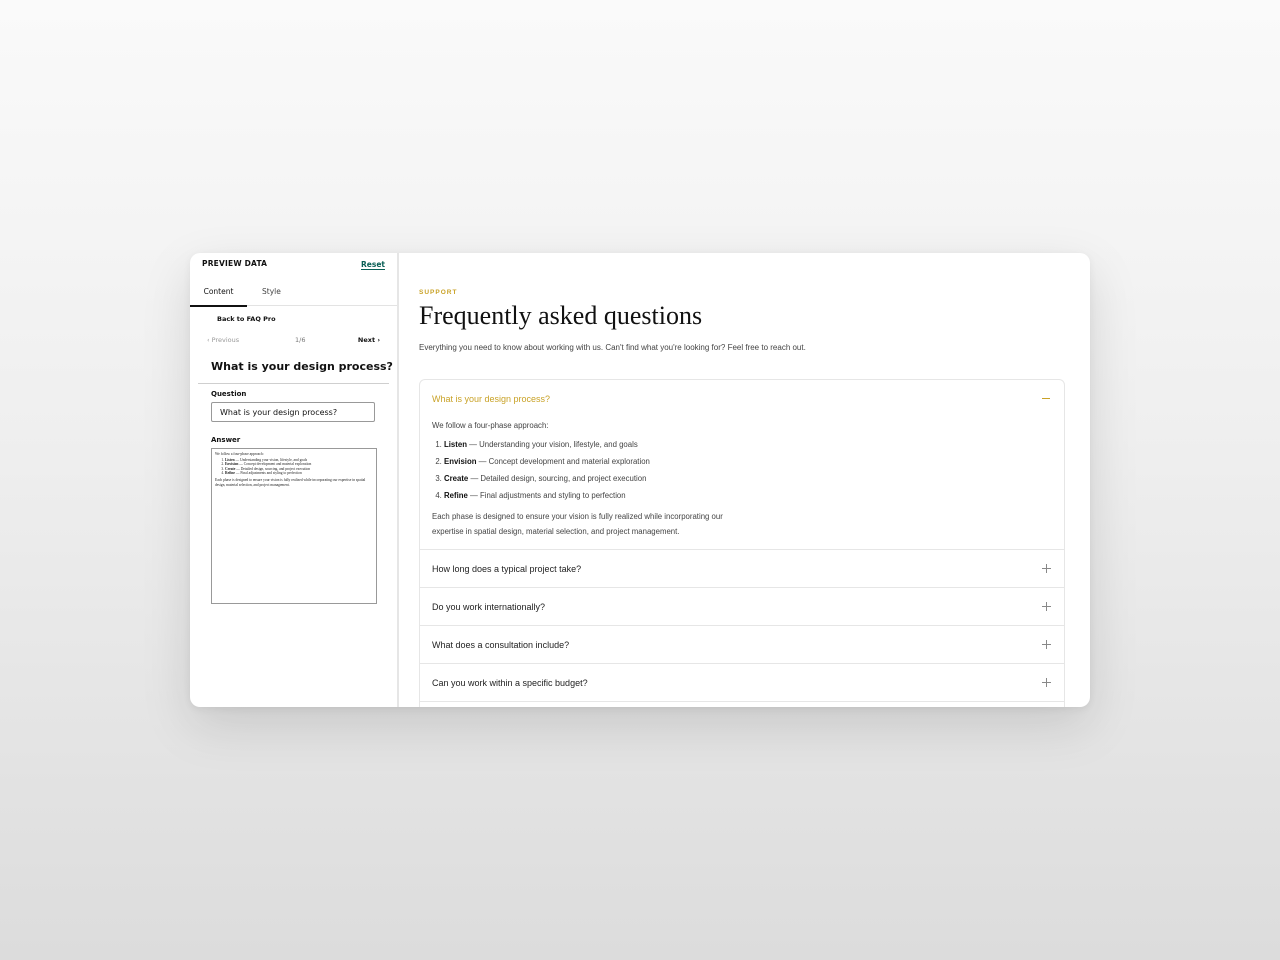 The height and width of the screenshot is (960, 1280). Describe the element at coordinates (507, 569) in the screenshot. I see `faq-question: How long does a typical project take?` at that location.